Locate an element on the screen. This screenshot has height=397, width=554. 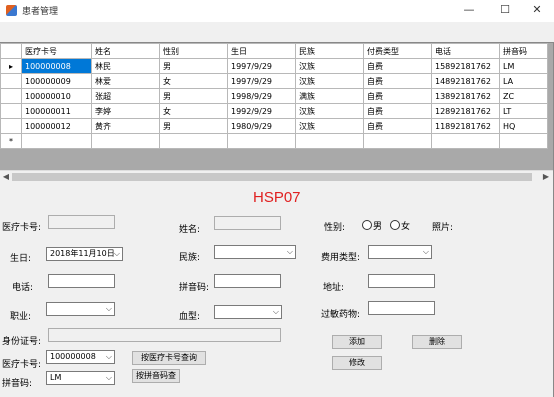
fee-type-select: ⌵ is located at coordinates (400, 252).